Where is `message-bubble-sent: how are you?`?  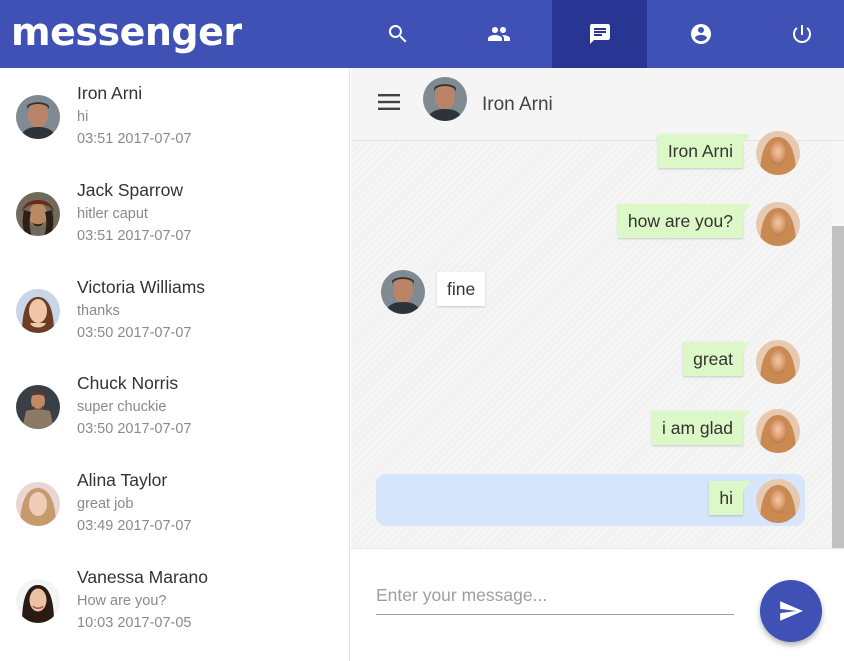 message-bubble-sent: how are you? is located at coordinates (684, 221).